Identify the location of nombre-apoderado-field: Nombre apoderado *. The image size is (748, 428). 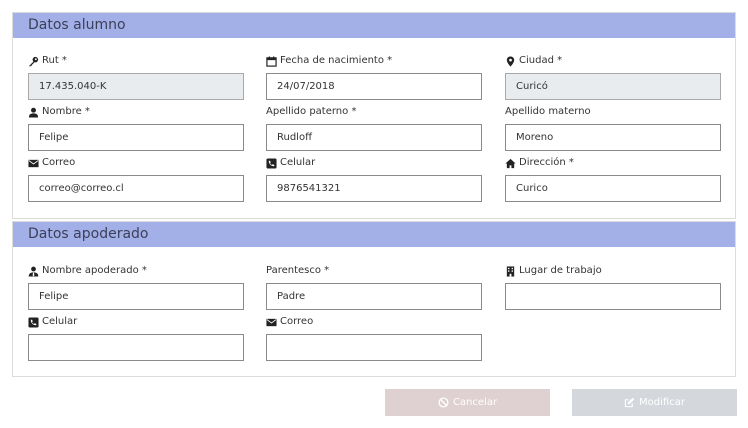
(136, 287).